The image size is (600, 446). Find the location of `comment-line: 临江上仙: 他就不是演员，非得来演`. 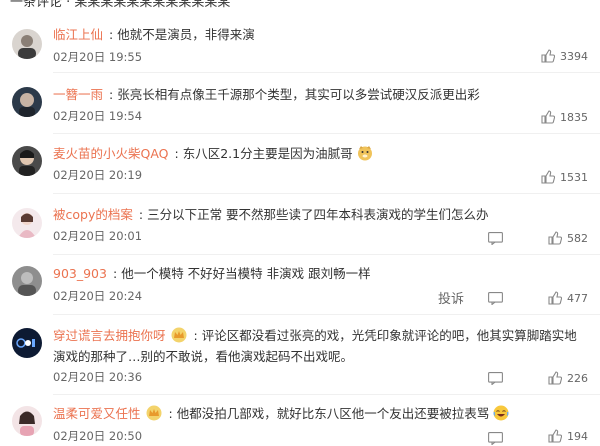

comment-line: 临江上仙: 他就不是演员，非得来演 is located at coordinates (154, 34).